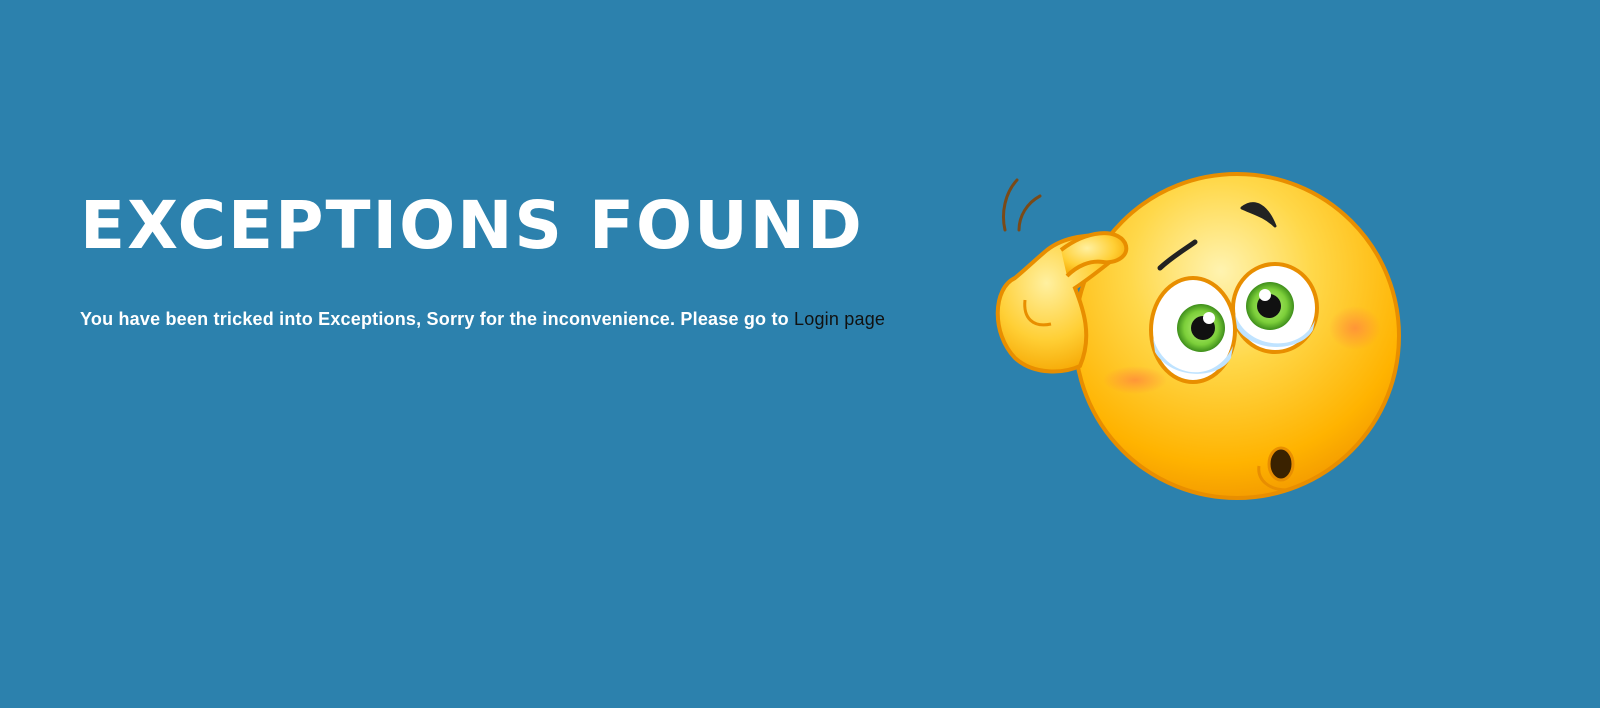  What do you see at coordinates (472, 225) in the screenshot?
I see `page-title: EXCEPTIONS FOUND` at bounding box center [472, 225].